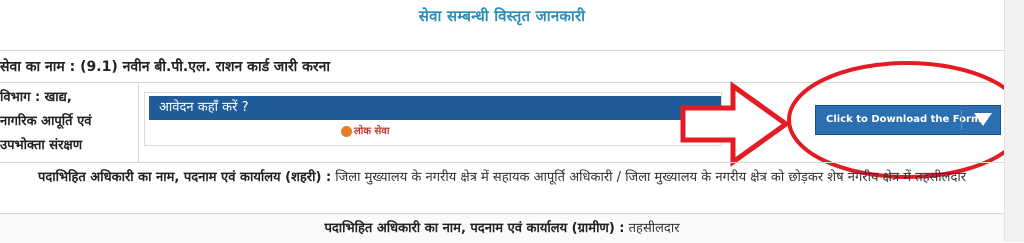  I want to click on download-form-button: Click to Download the Form, so click(908, 120).